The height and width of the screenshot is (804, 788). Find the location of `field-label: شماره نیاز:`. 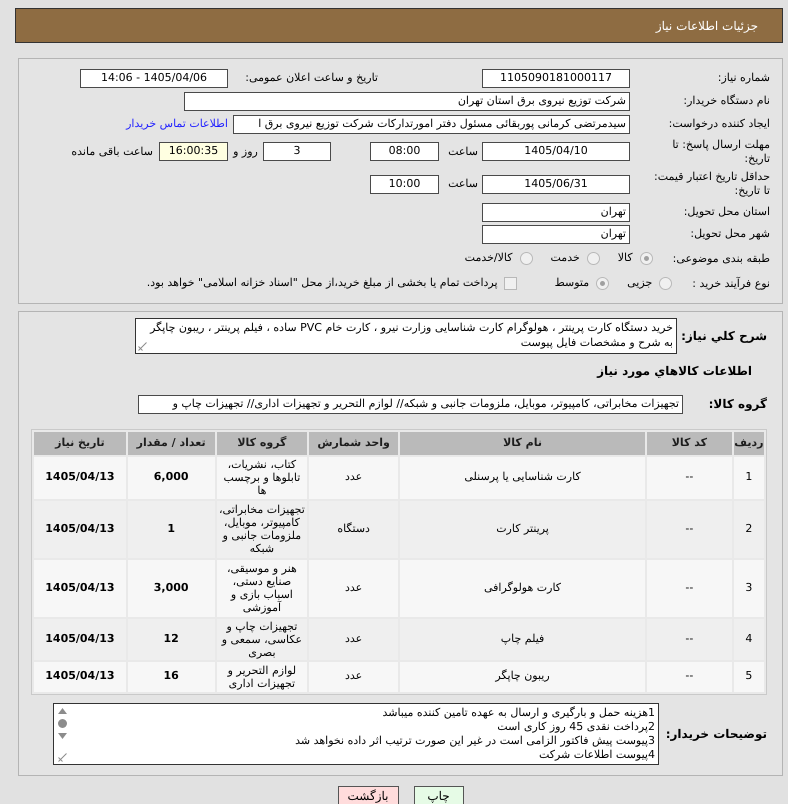

field-label: شماره نیاز: is located at coordinates (743, 78).